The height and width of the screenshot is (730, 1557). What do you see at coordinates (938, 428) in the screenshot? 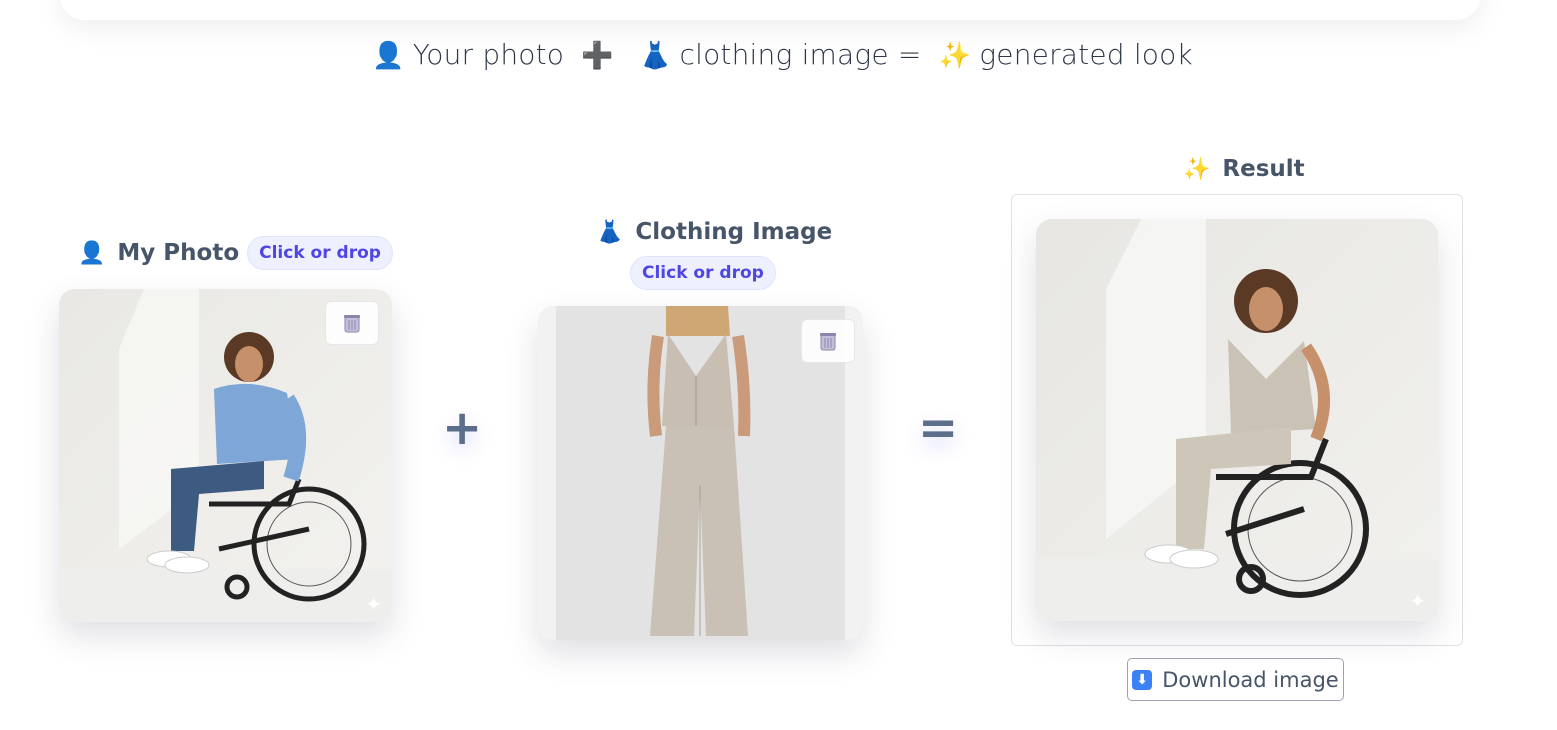
I see `equals-operator: =` at bounding box center [938, 428].